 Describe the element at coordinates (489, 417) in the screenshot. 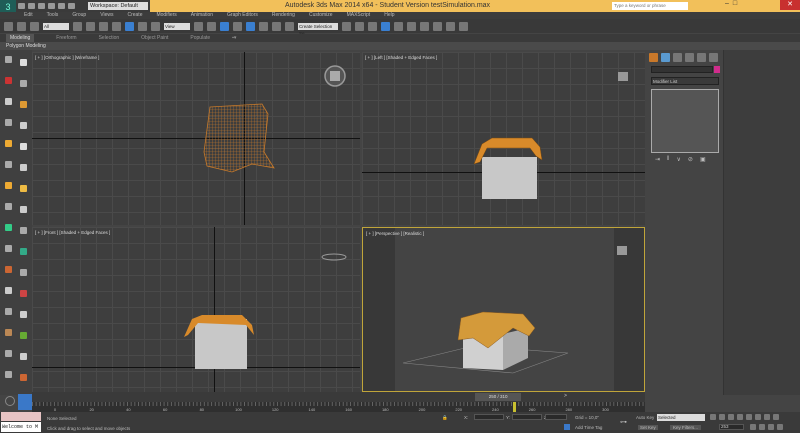

I see `x-coordinate-field` at that location.